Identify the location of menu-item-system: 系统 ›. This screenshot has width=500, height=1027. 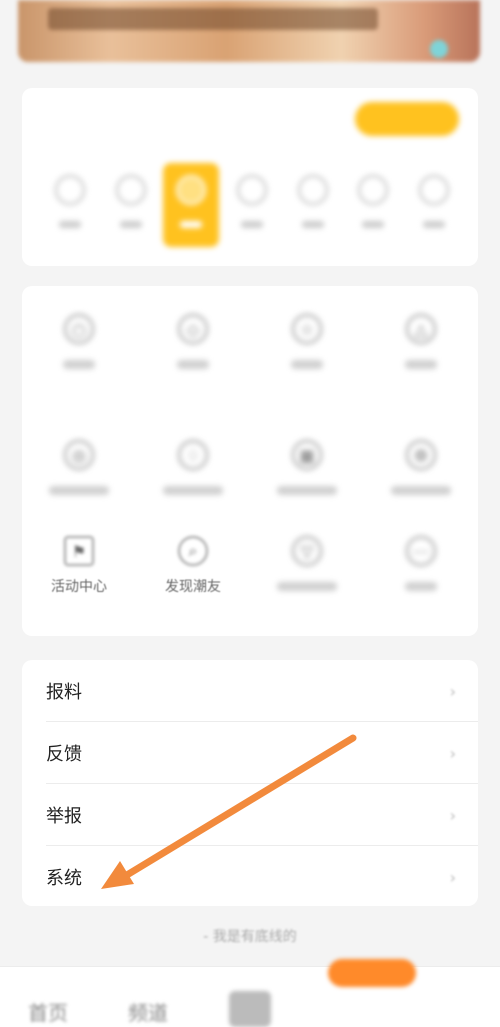
(250, 877).